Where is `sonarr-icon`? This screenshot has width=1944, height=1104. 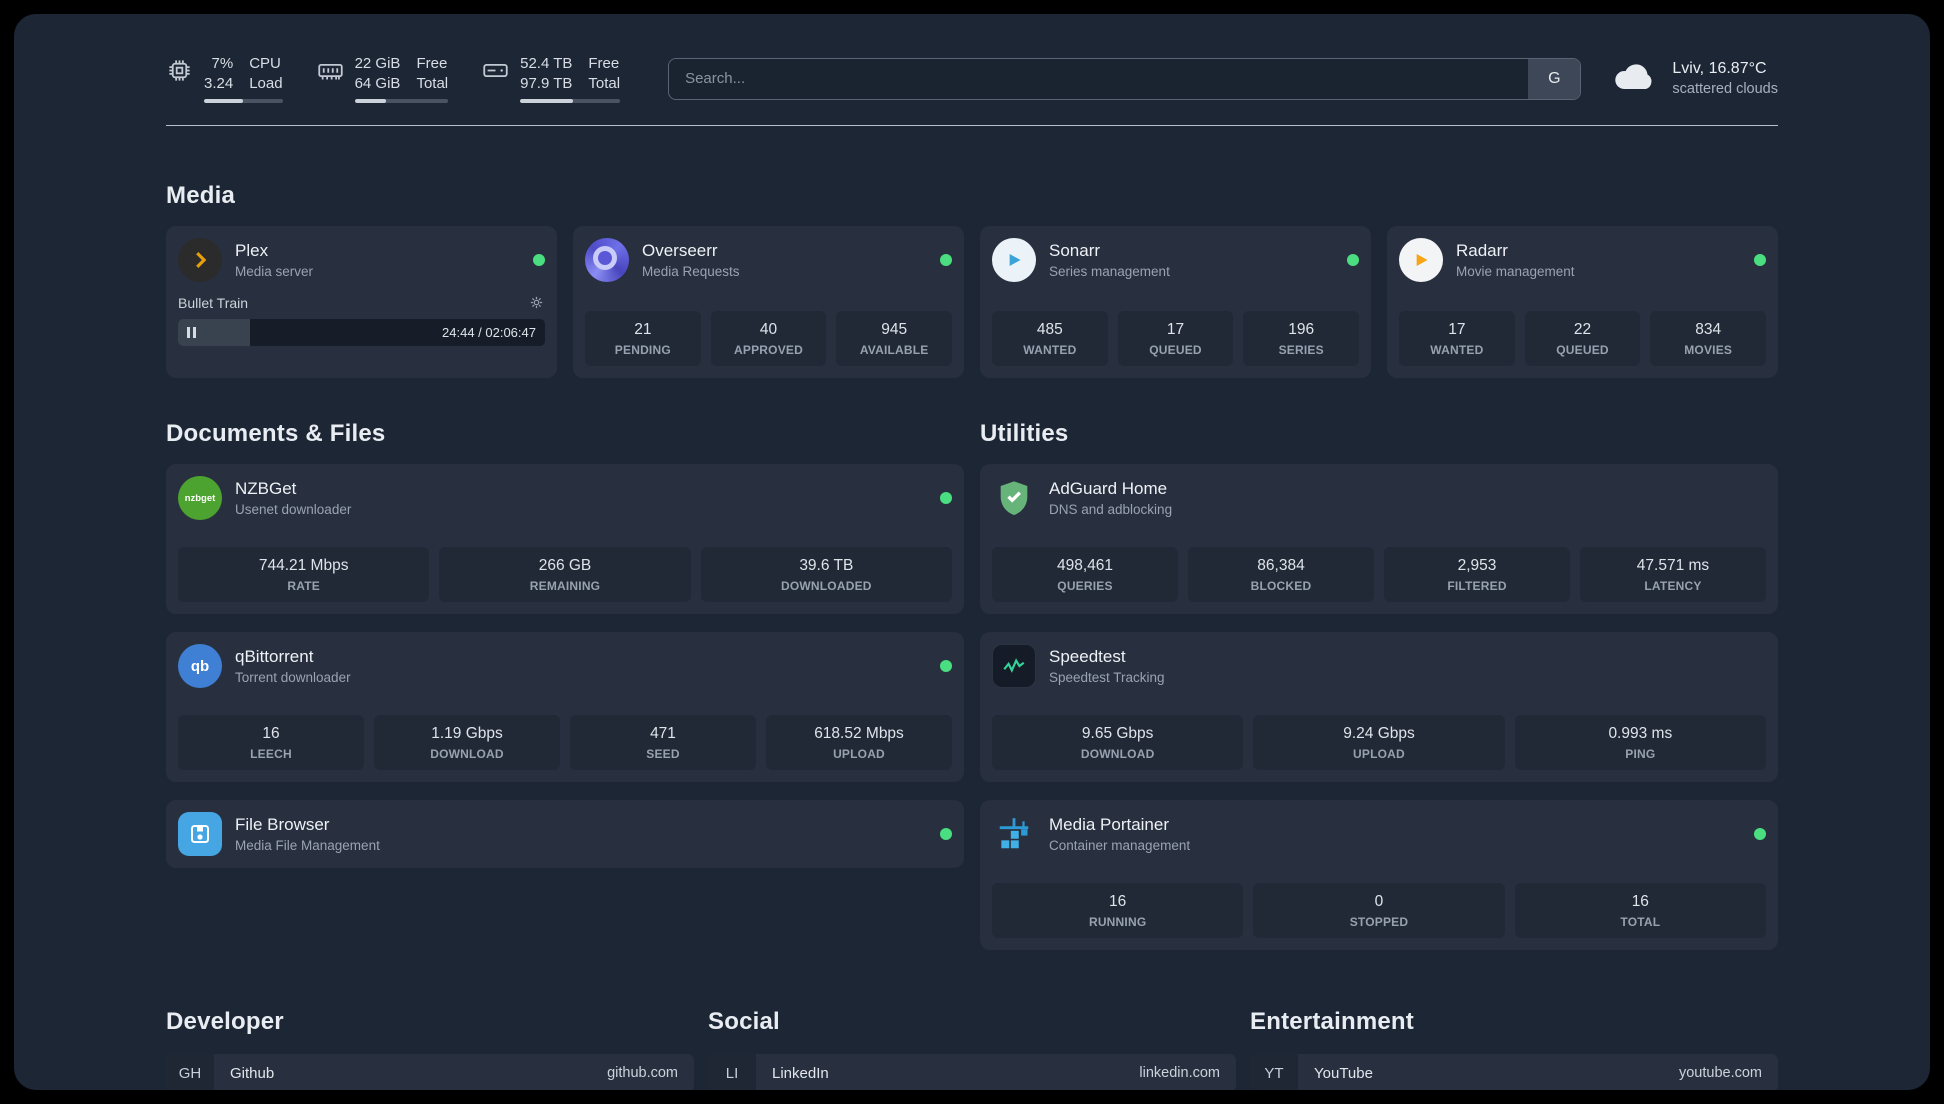 sonarr-icon is located at coordinates (1014, 260).